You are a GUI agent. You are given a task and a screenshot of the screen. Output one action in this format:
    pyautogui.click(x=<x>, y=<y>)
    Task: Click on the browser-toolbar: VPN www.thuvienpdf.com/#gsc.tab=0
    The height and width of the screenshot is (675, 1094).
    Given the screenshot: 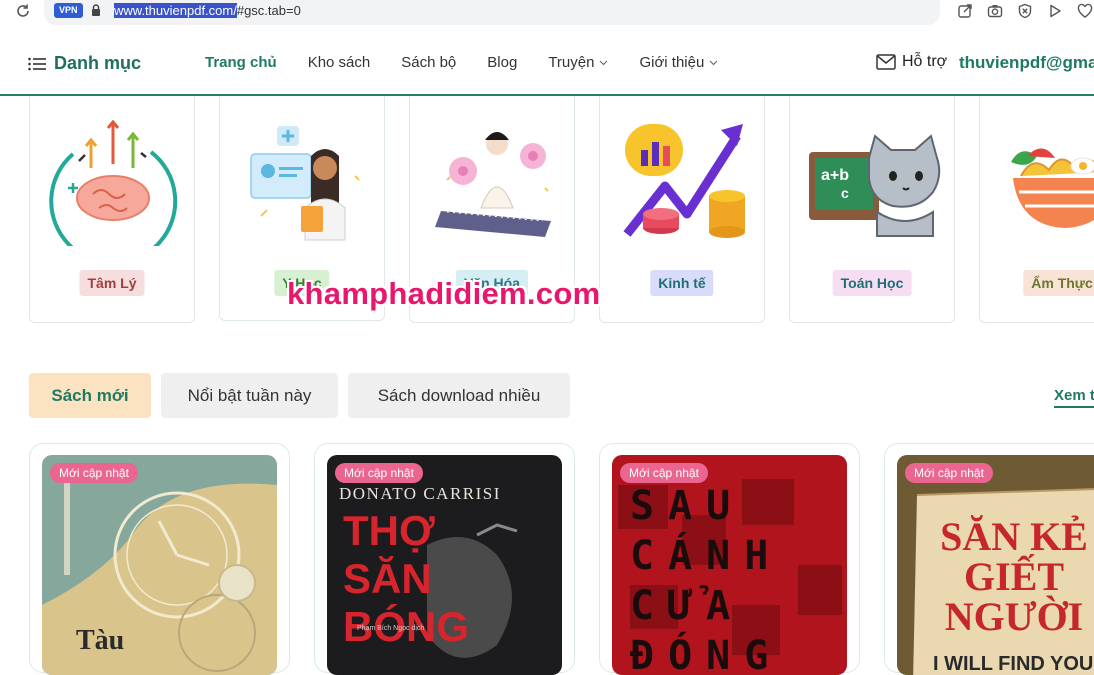 What is the action you would take?
    pyautogui.click(x=547, y=13)
    